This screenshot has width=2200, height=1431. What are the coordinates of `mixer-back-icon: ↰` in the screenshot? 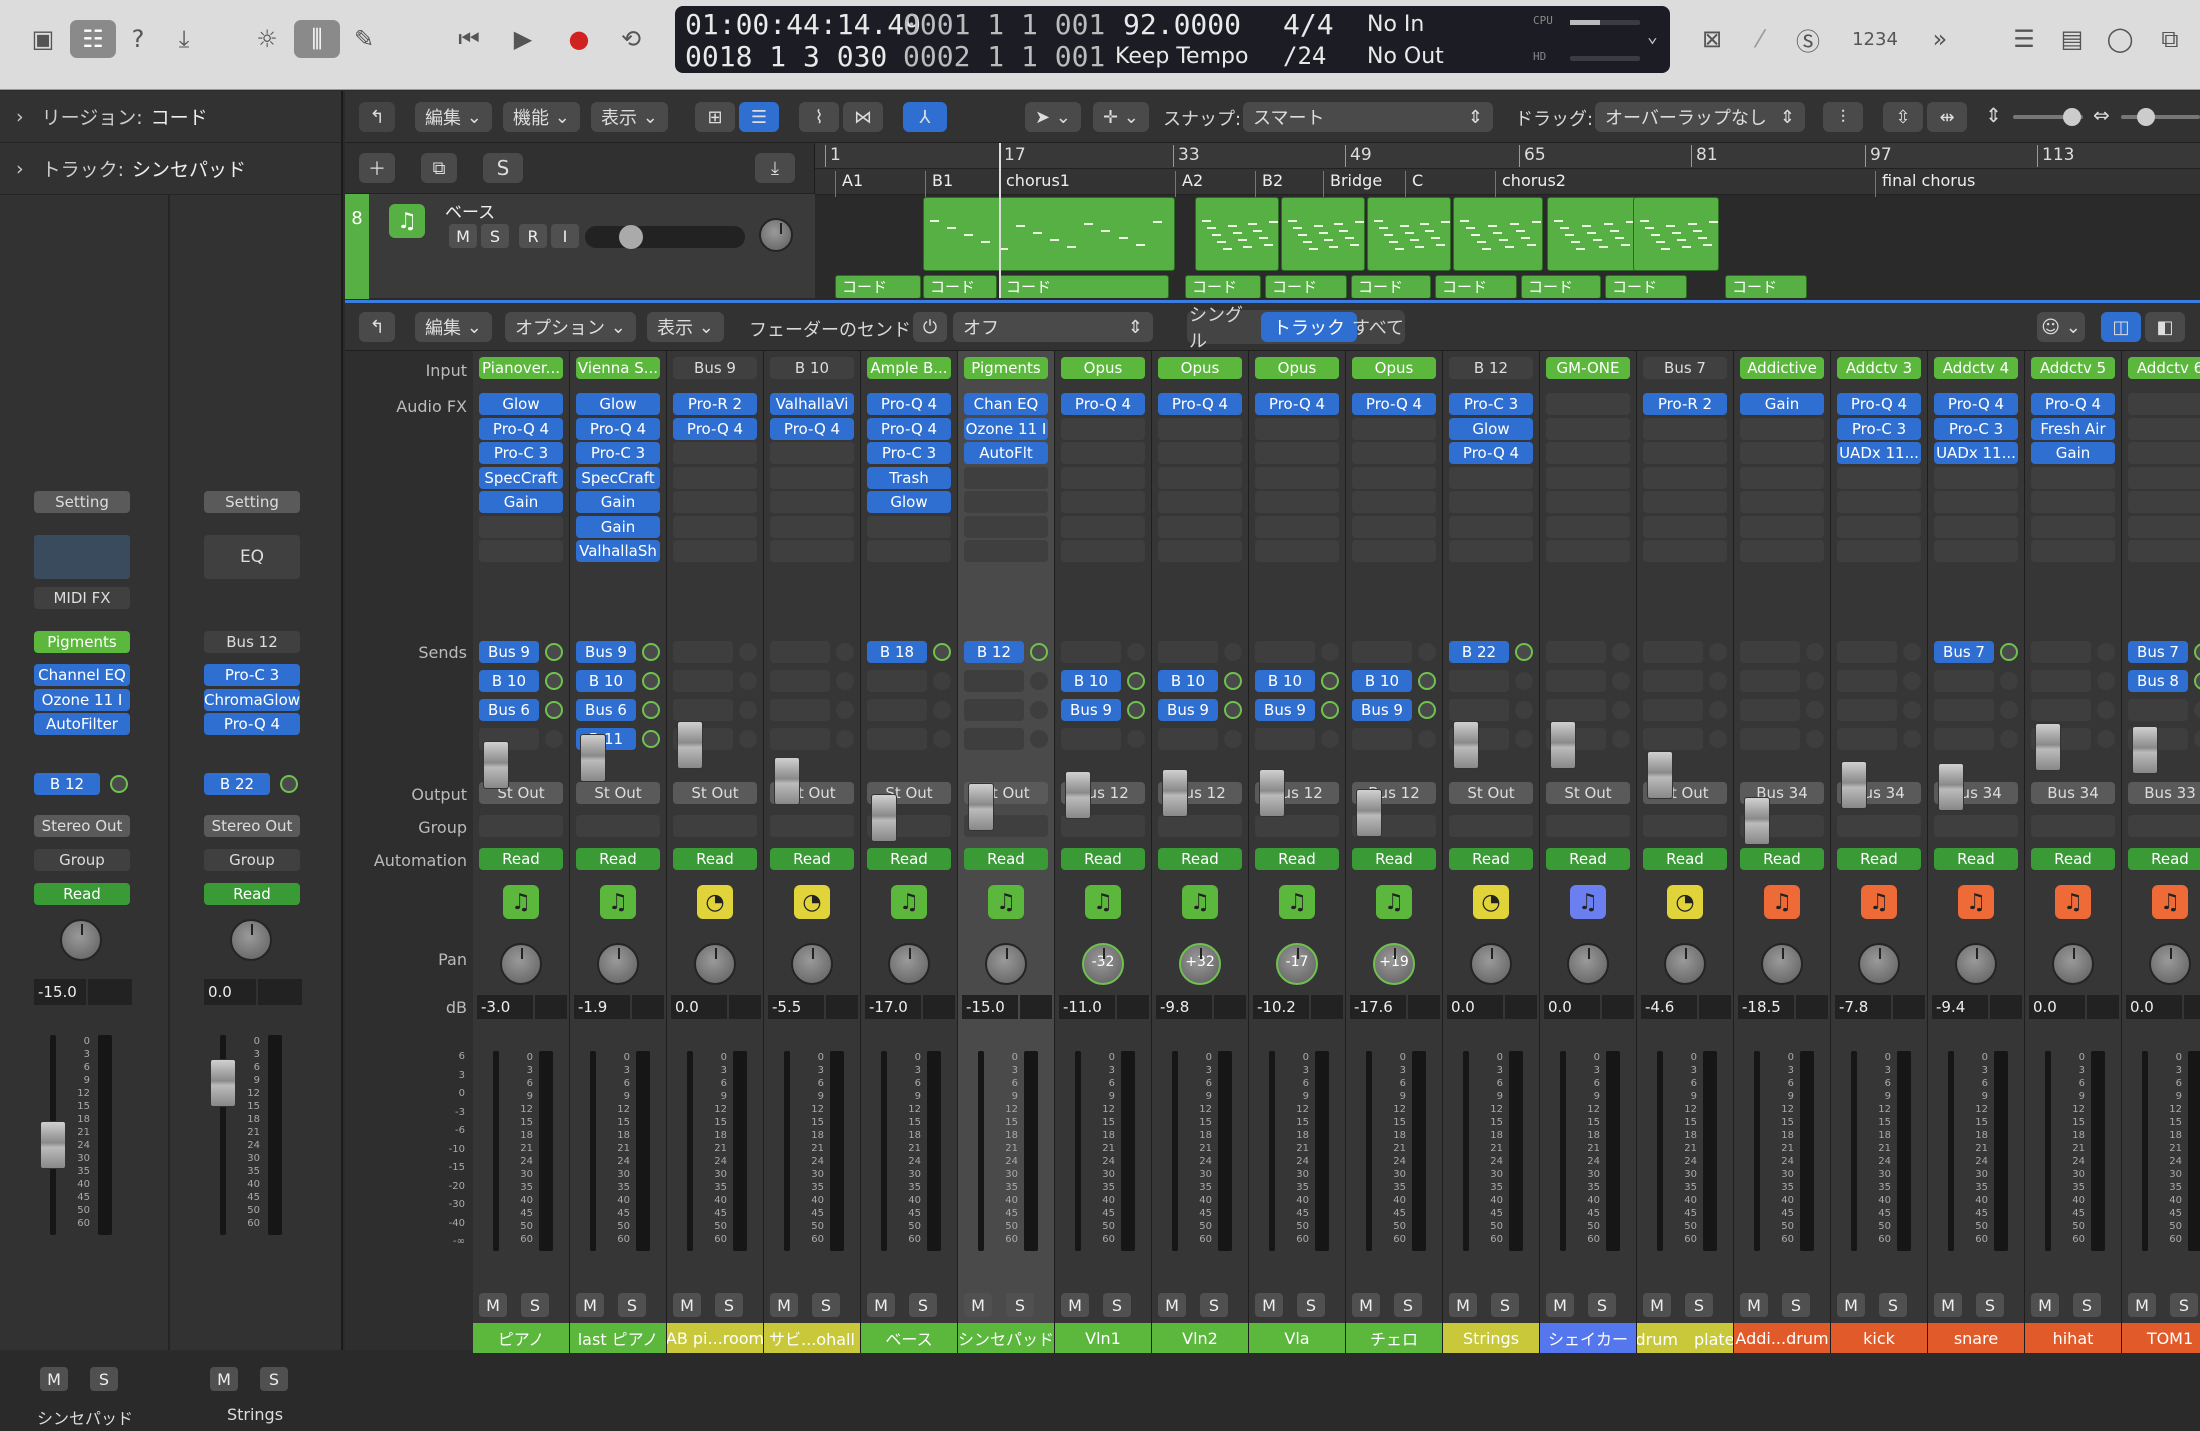 It's located at (377, 327).